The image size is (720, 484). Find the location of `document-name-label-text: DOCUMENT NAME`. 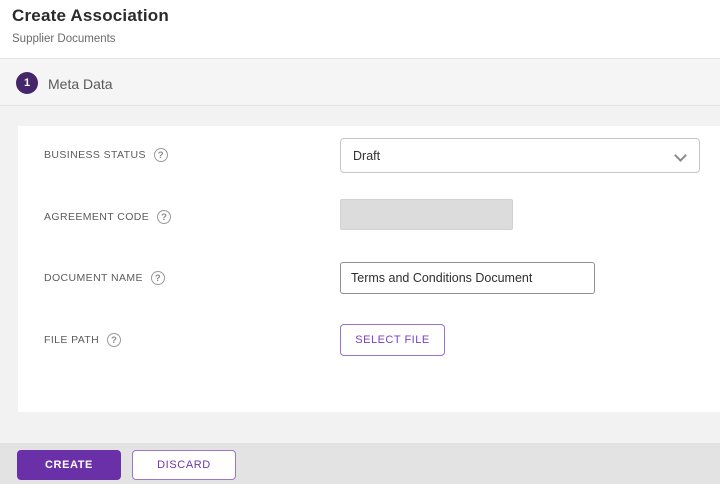

document-name-label-text: DOCUMENT NAME is located at coordinates (93, 278).